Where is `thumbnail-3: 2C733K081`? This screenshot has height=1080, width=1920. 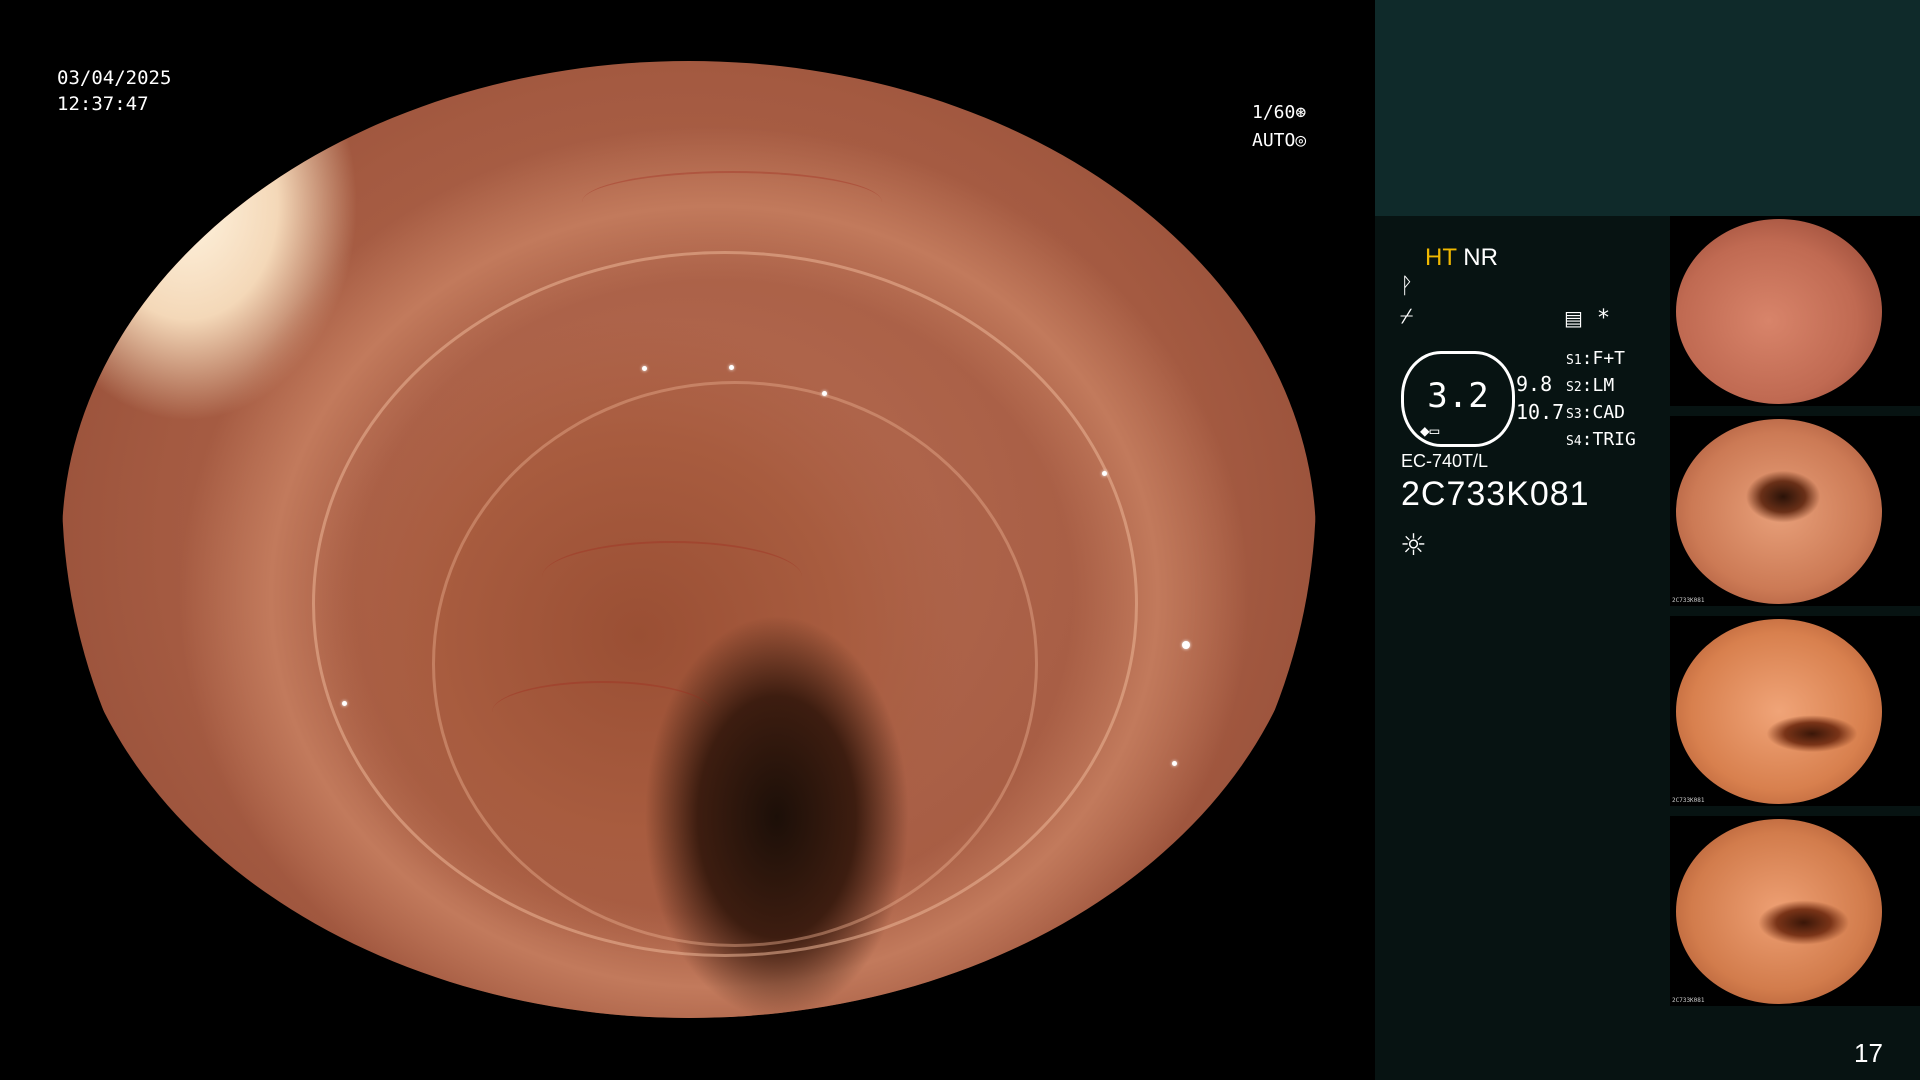 thumbnail-3: 2C733K081 is located at coordinates (1795, 711).